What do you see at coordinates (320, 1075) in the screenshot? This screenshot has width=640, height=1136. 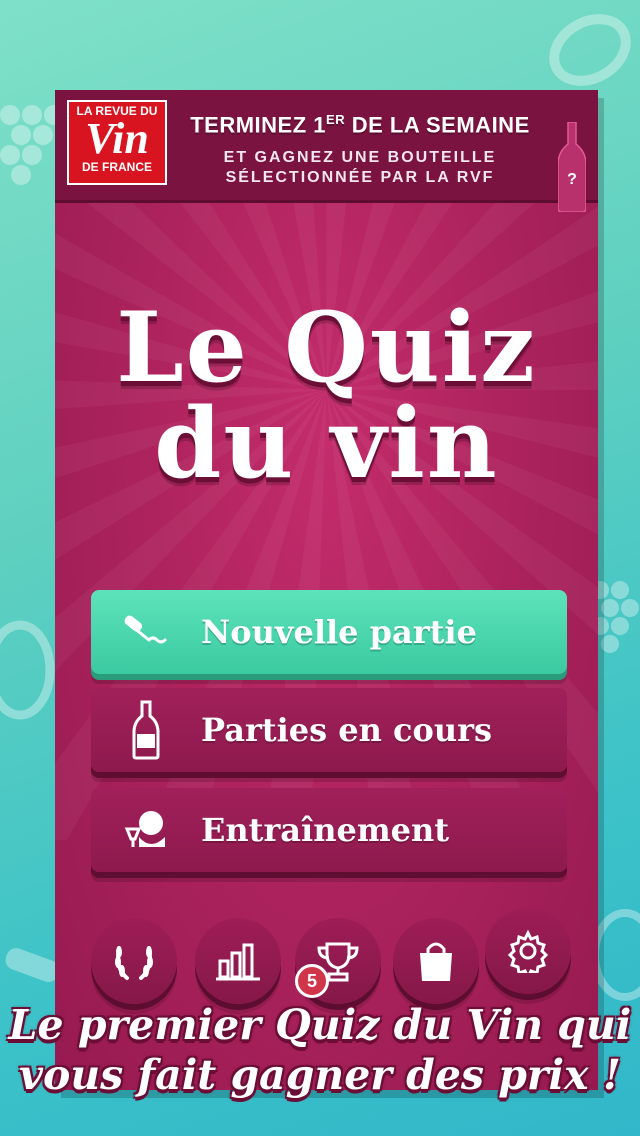 I see `tagline-line2: vous fait gagner des prix !` at bounding box center [320, 1075].